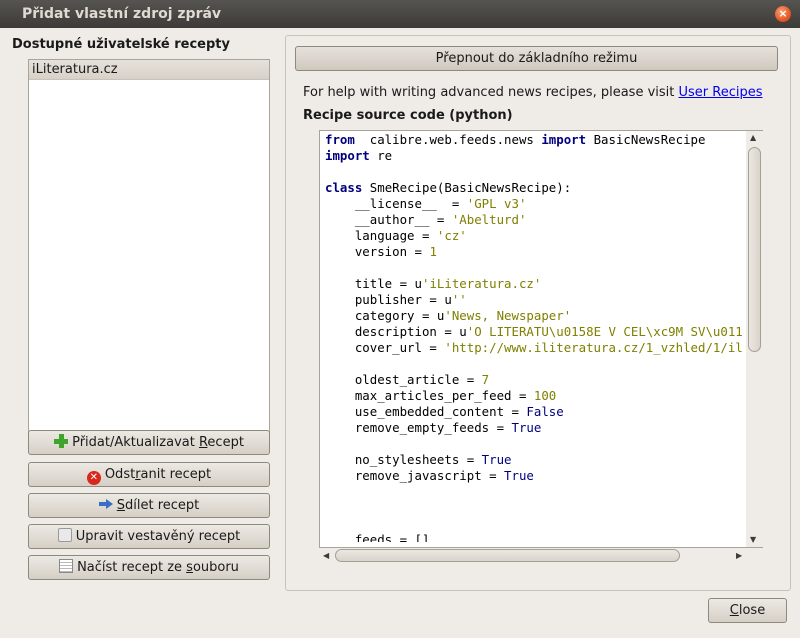 Image resolution: width=800 pixels, height=638 pixels. What do you see at coordinates (381, 251) in the screenshot?
I see `code-line: version = 1` at bounding box center [381, 251].